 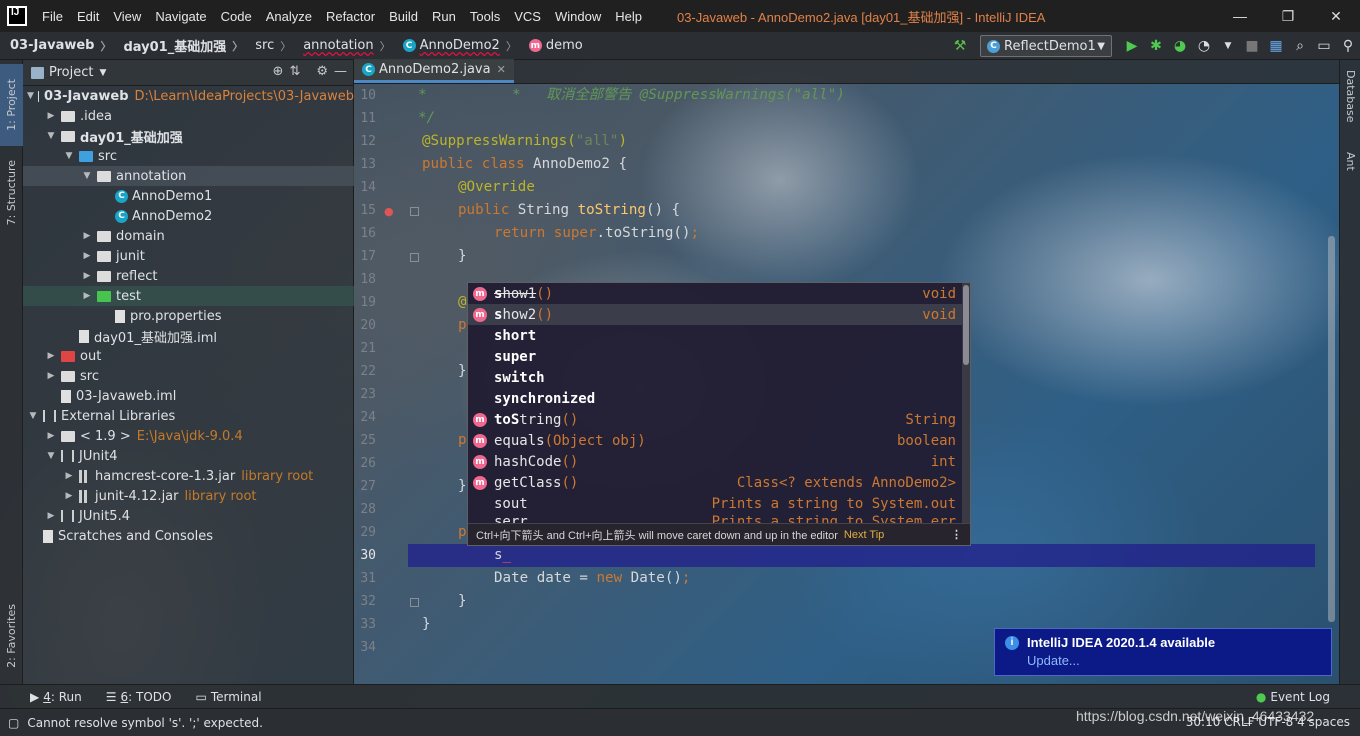 I want to click on editor-scrollbar, so click(x=1331, y=429).